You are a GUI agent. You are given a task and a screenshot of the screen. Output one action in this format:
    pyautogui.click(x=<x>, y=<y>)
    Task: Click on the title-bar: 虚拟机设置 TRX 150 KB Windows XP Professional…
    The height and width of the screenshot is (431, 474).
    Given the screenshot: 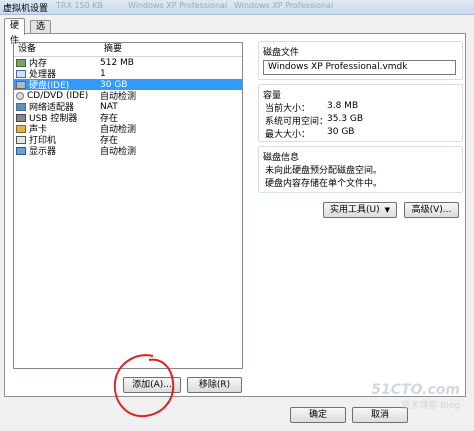 What is the action you would take?
    pyautogui.click(x=237, y=7)
    